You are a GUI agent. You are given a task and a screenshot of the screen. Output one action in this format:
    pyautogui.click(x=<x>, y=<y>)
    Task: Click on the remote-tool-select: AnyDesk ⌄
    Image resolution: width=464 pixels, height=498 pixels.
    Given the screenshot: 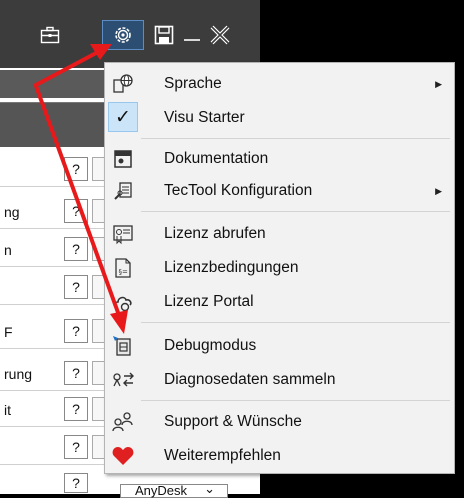 What is the action you would take?
    pyautogui.click(x=174, y=489)
    